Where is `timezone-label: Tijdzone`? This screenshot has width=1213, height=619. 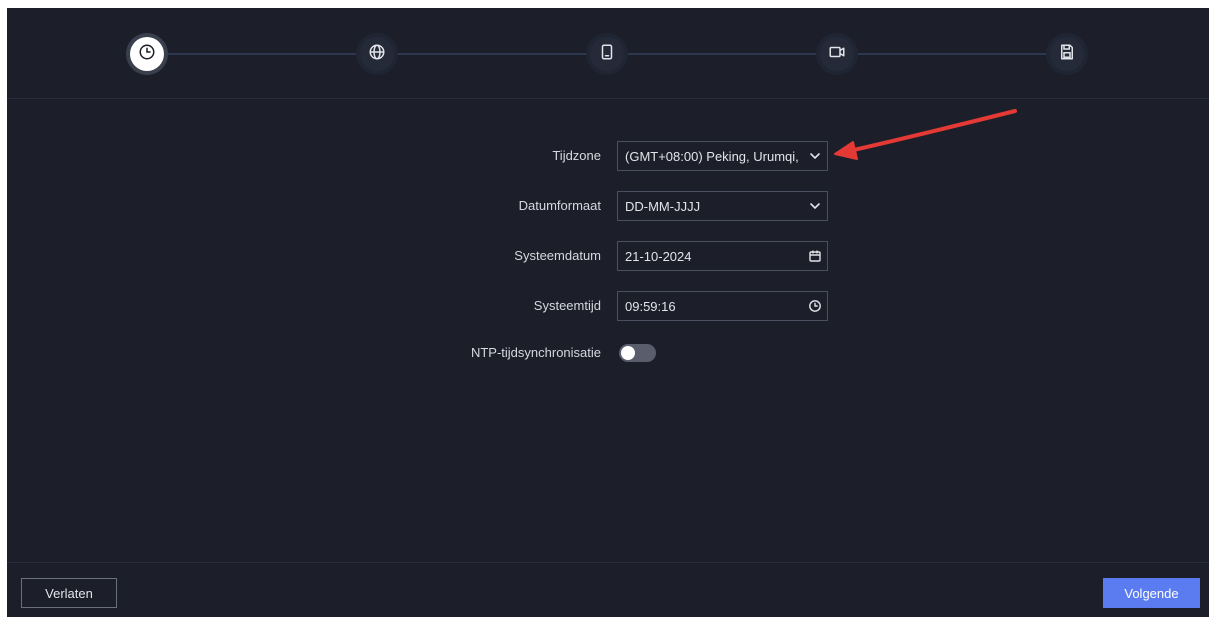
timezone-label: Tijdzone is located at coordinates (576, 155).